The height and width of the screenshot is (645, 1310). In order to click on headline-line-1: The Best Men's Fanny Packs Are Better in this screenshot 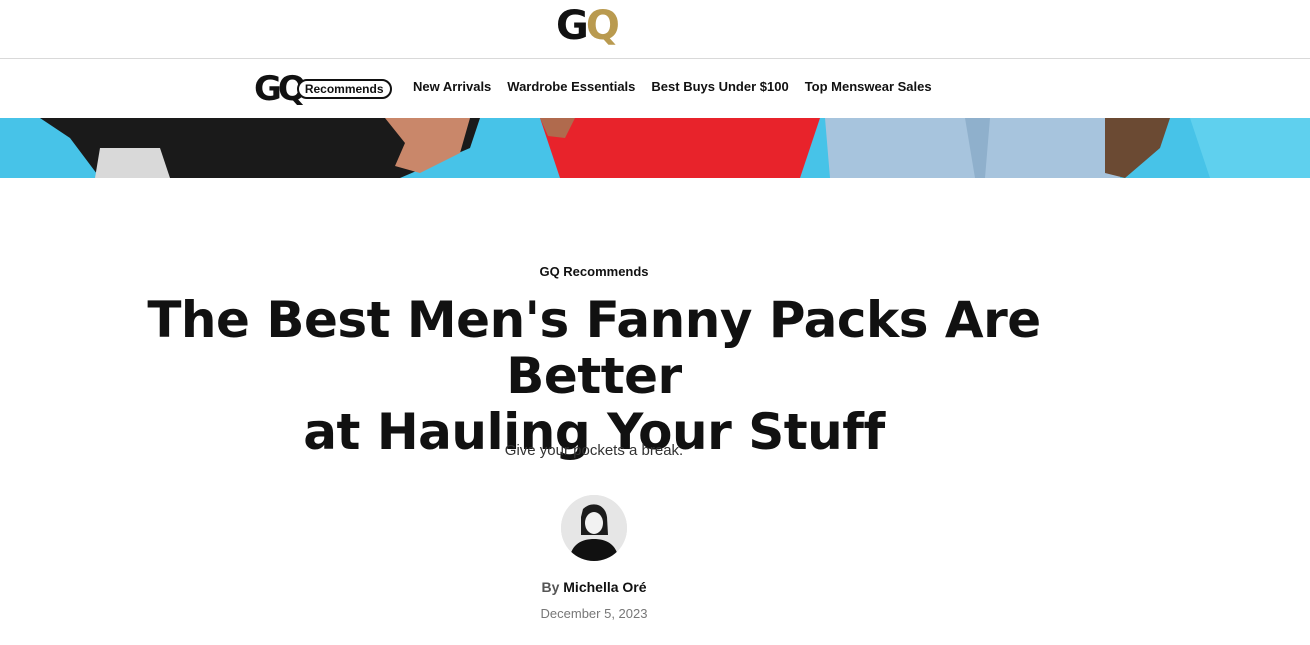, I will do `click(594, 348)`.